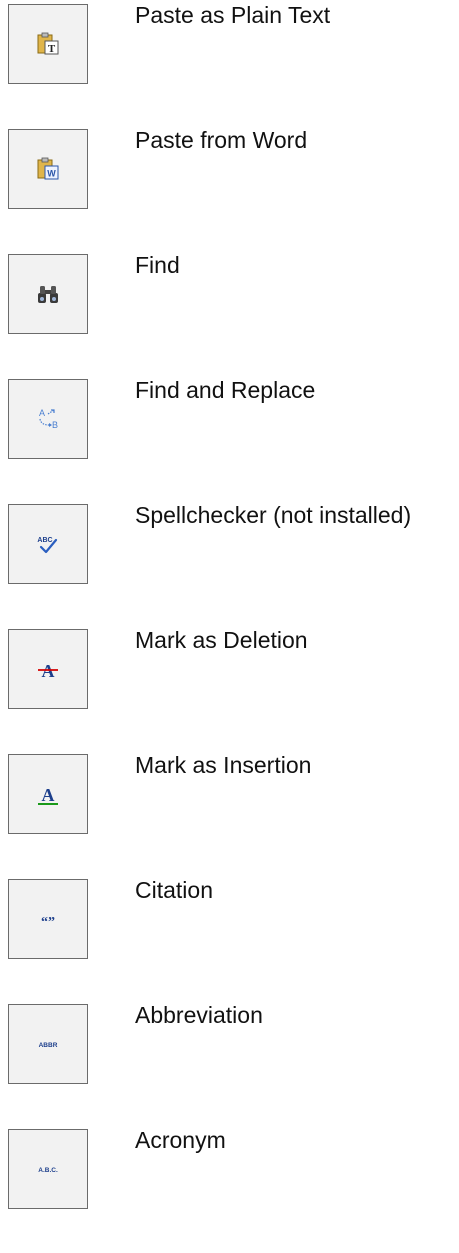 This screenshot has height=1253, width=459. I want to click on find-label: Find, so click(157, 265).